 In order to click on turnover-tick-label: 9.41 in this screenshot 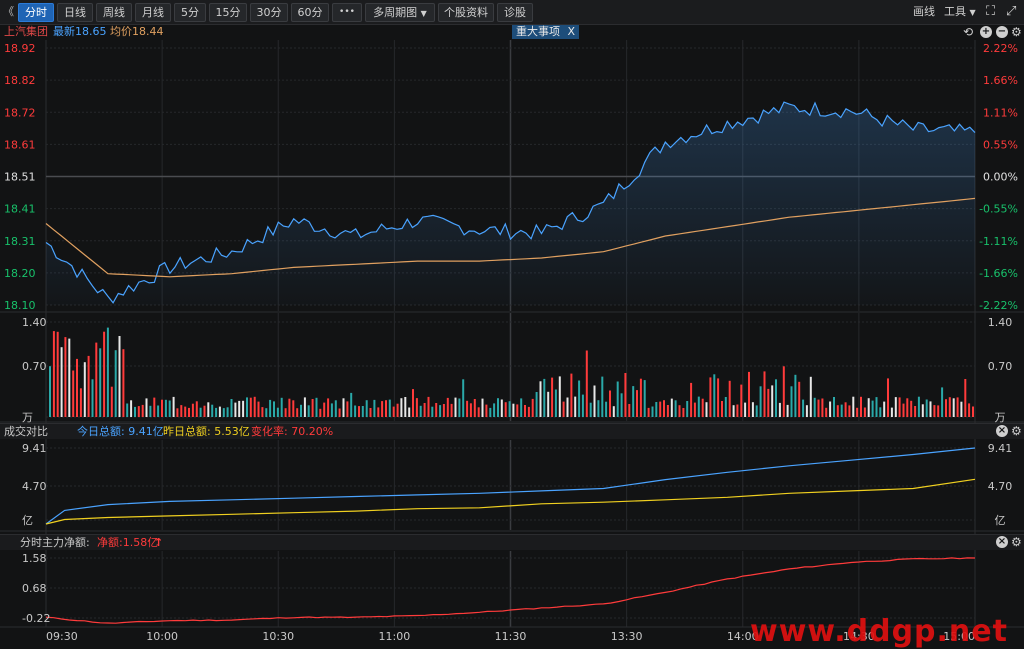, I will do `click(1000, 448)`.